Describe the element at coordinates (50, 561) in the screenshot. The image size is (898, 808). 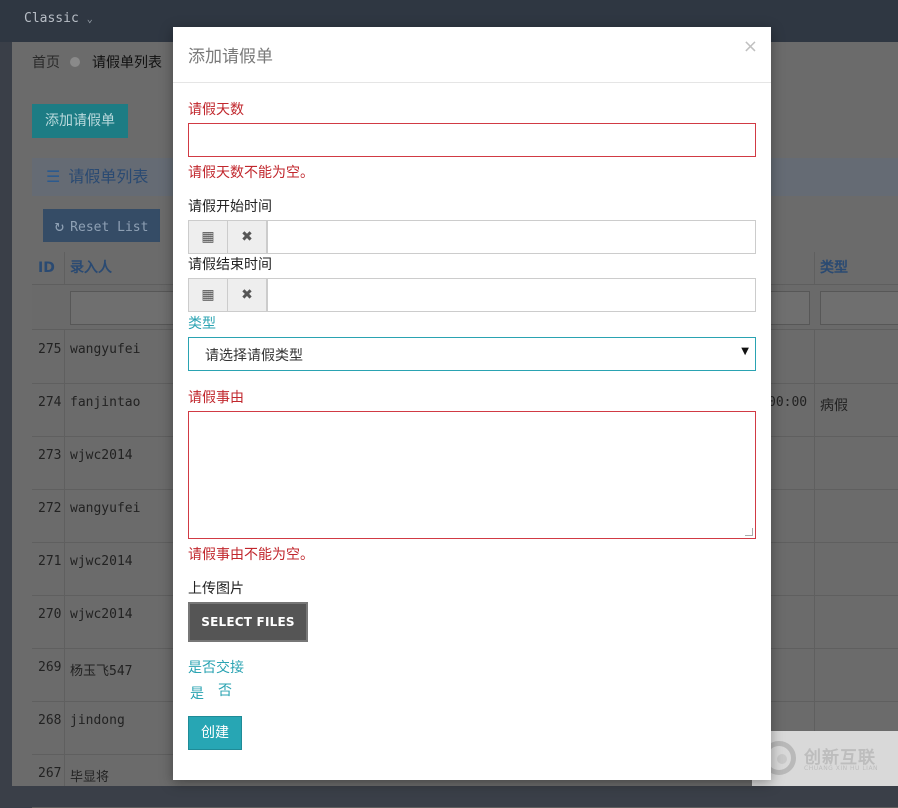
I see `cell-id: 271` at that location.